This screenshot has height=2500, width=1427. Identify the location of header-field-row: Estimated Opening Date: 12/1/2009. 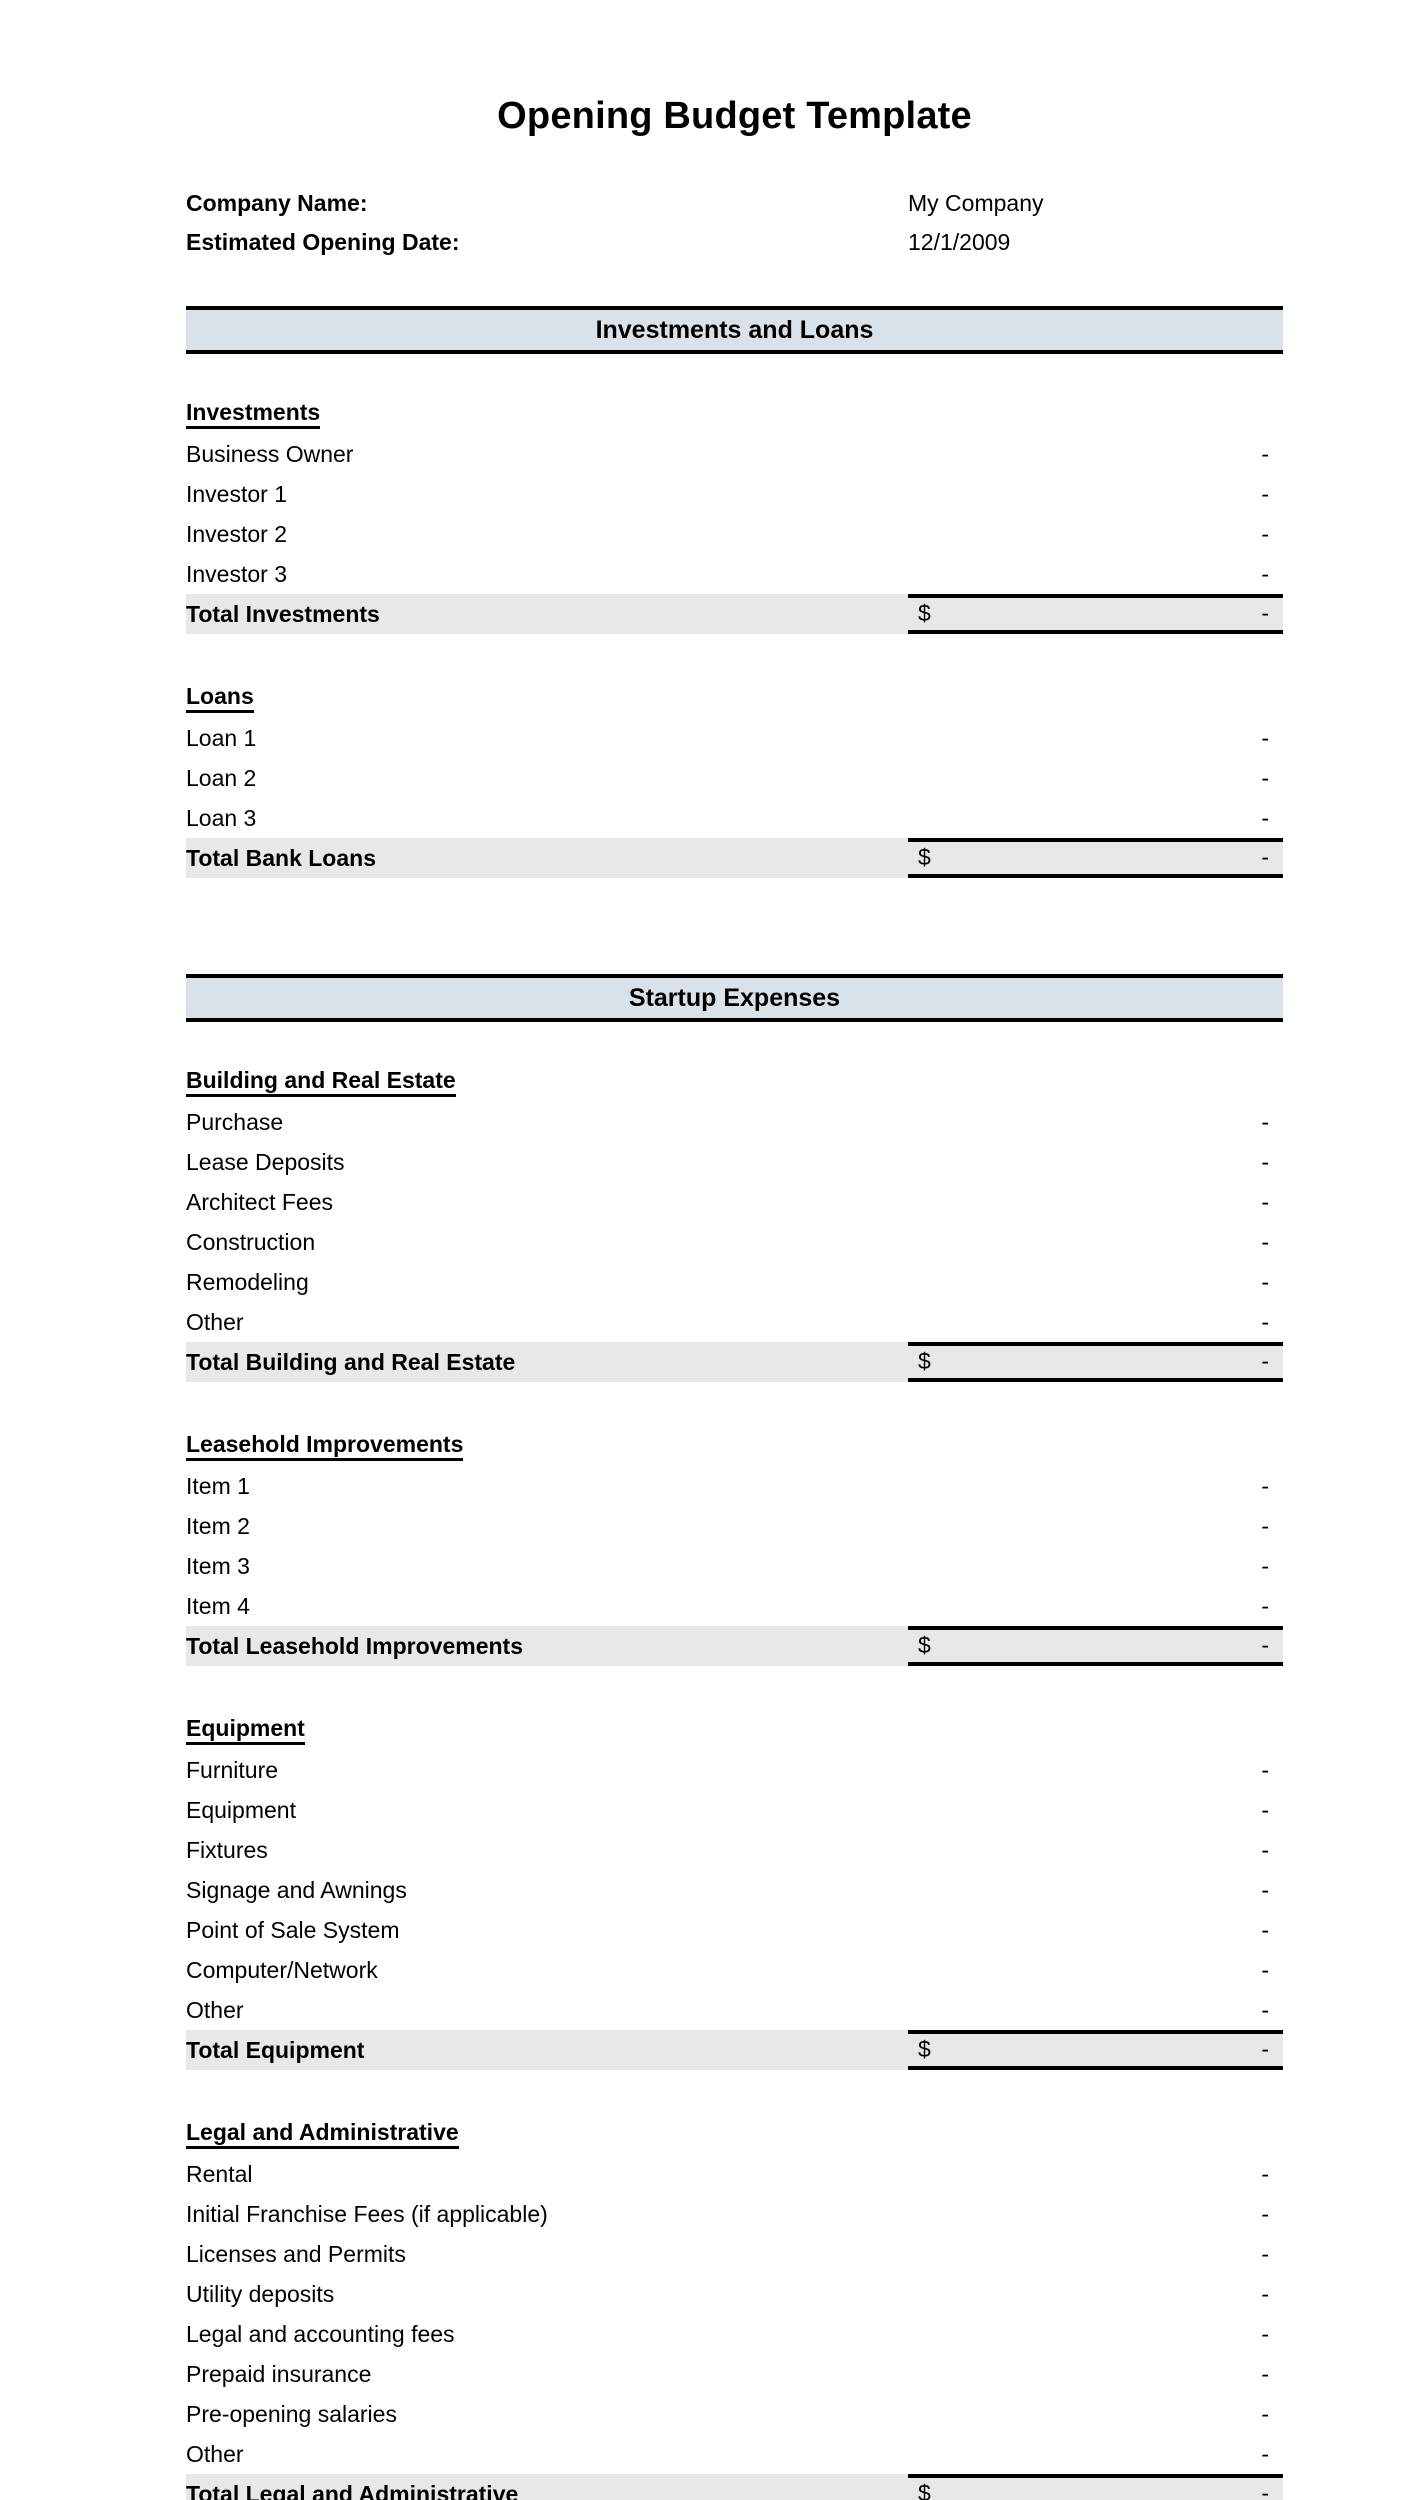
(734, 248).